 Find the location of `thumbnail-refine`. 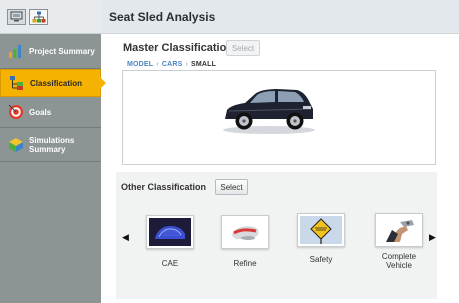

thumbnail-refine is located at coordinates (245, 232).